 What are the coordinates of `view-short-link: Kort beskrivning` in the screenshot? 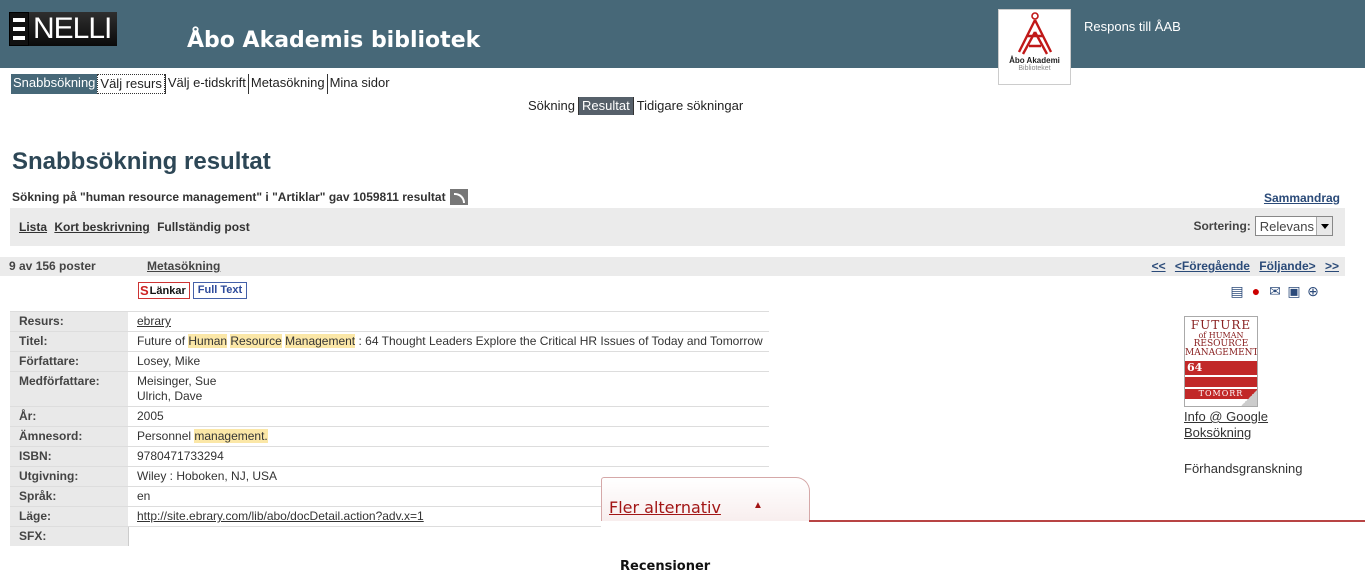 It's located at (101, 227).